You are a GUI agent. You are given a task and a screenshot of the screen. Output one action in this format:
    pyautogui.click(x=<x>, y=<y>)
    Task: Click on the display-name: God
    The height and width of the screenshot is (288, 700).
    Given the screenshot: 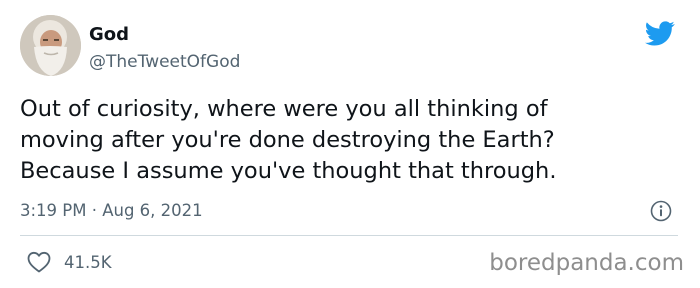 What is the action you would take?
    pyautogui.click(x=109, y=35)
    